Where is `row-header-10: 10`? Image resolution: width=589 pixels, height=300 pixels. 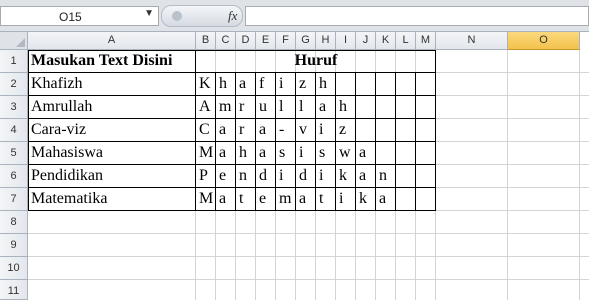
row-header-10: 10 is located at coordinates (14, 268).